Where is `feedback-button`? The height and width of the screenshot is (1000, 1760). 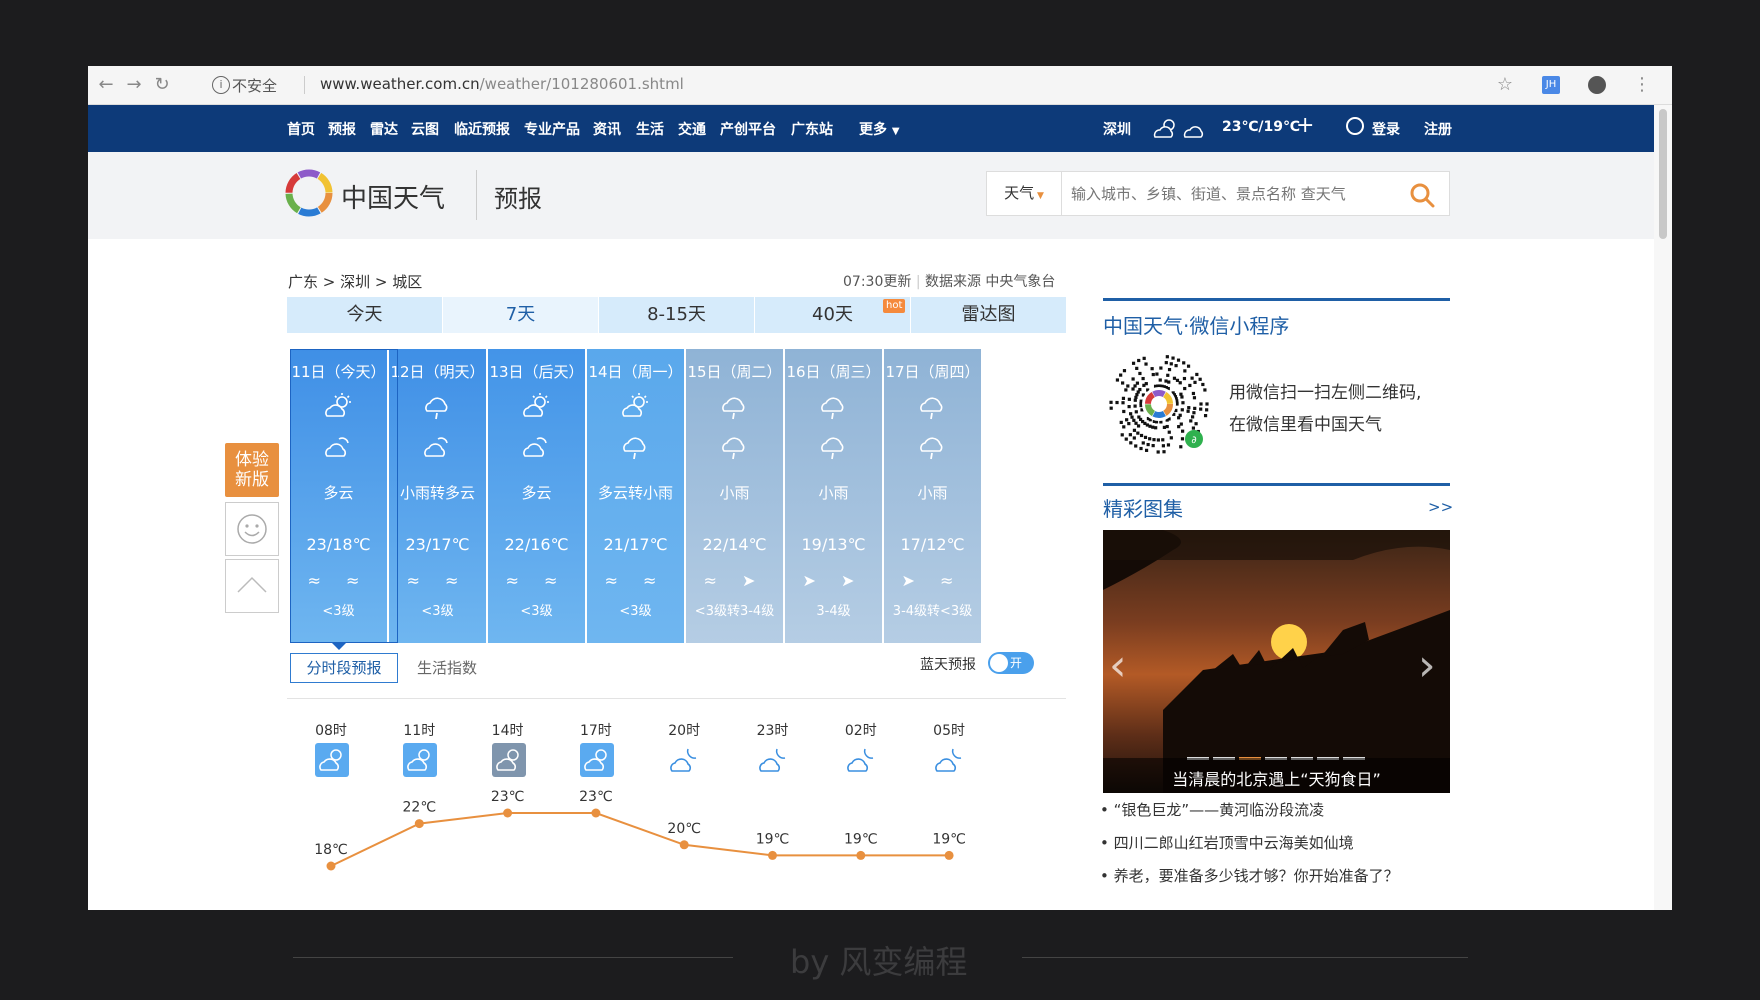 feedback-button is located at coordinates (252, 529).